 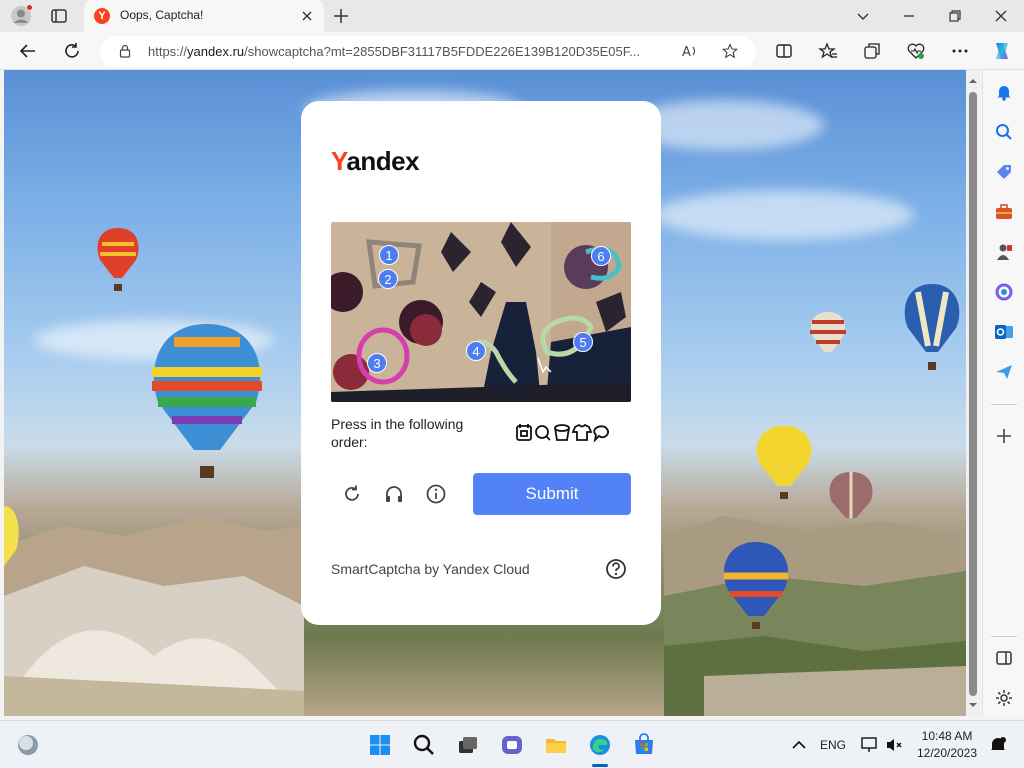 What do you see at coordinates (784, 215) in the screenshot?
I see `cloud` at bounding box center [784, 215].